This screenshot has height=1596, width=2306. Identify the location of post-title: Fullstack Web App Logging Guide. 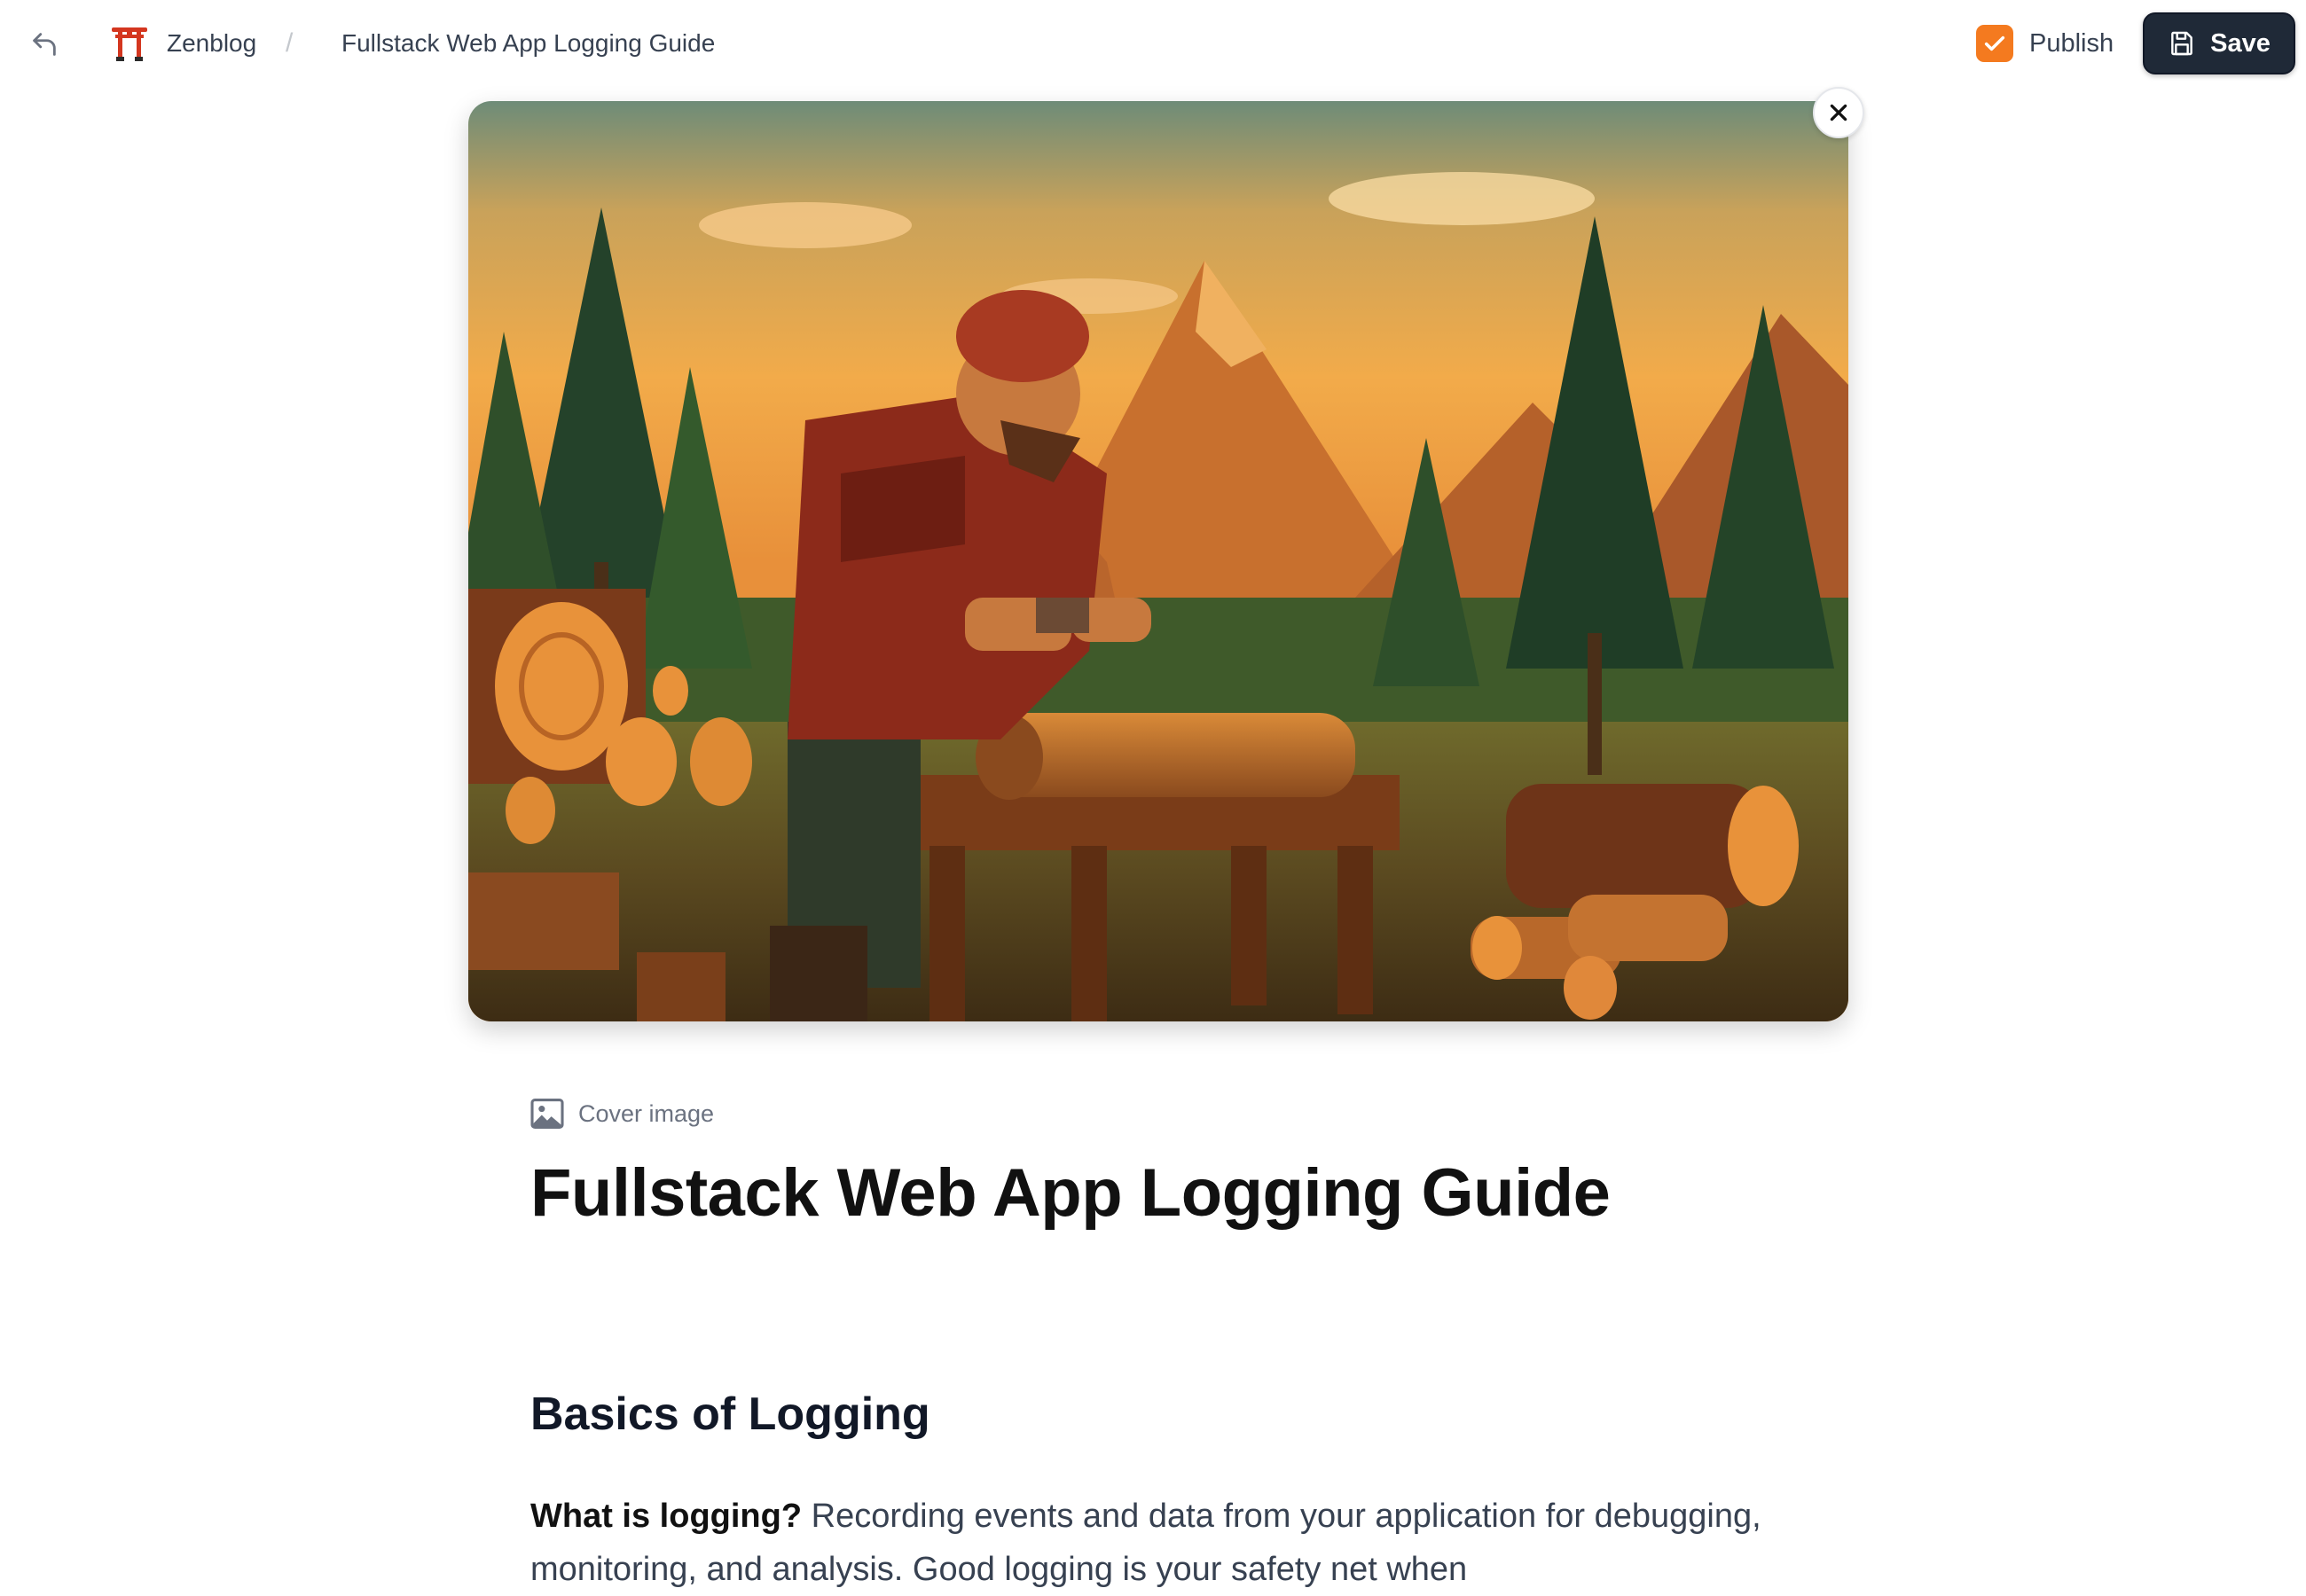
(1070, 1194).